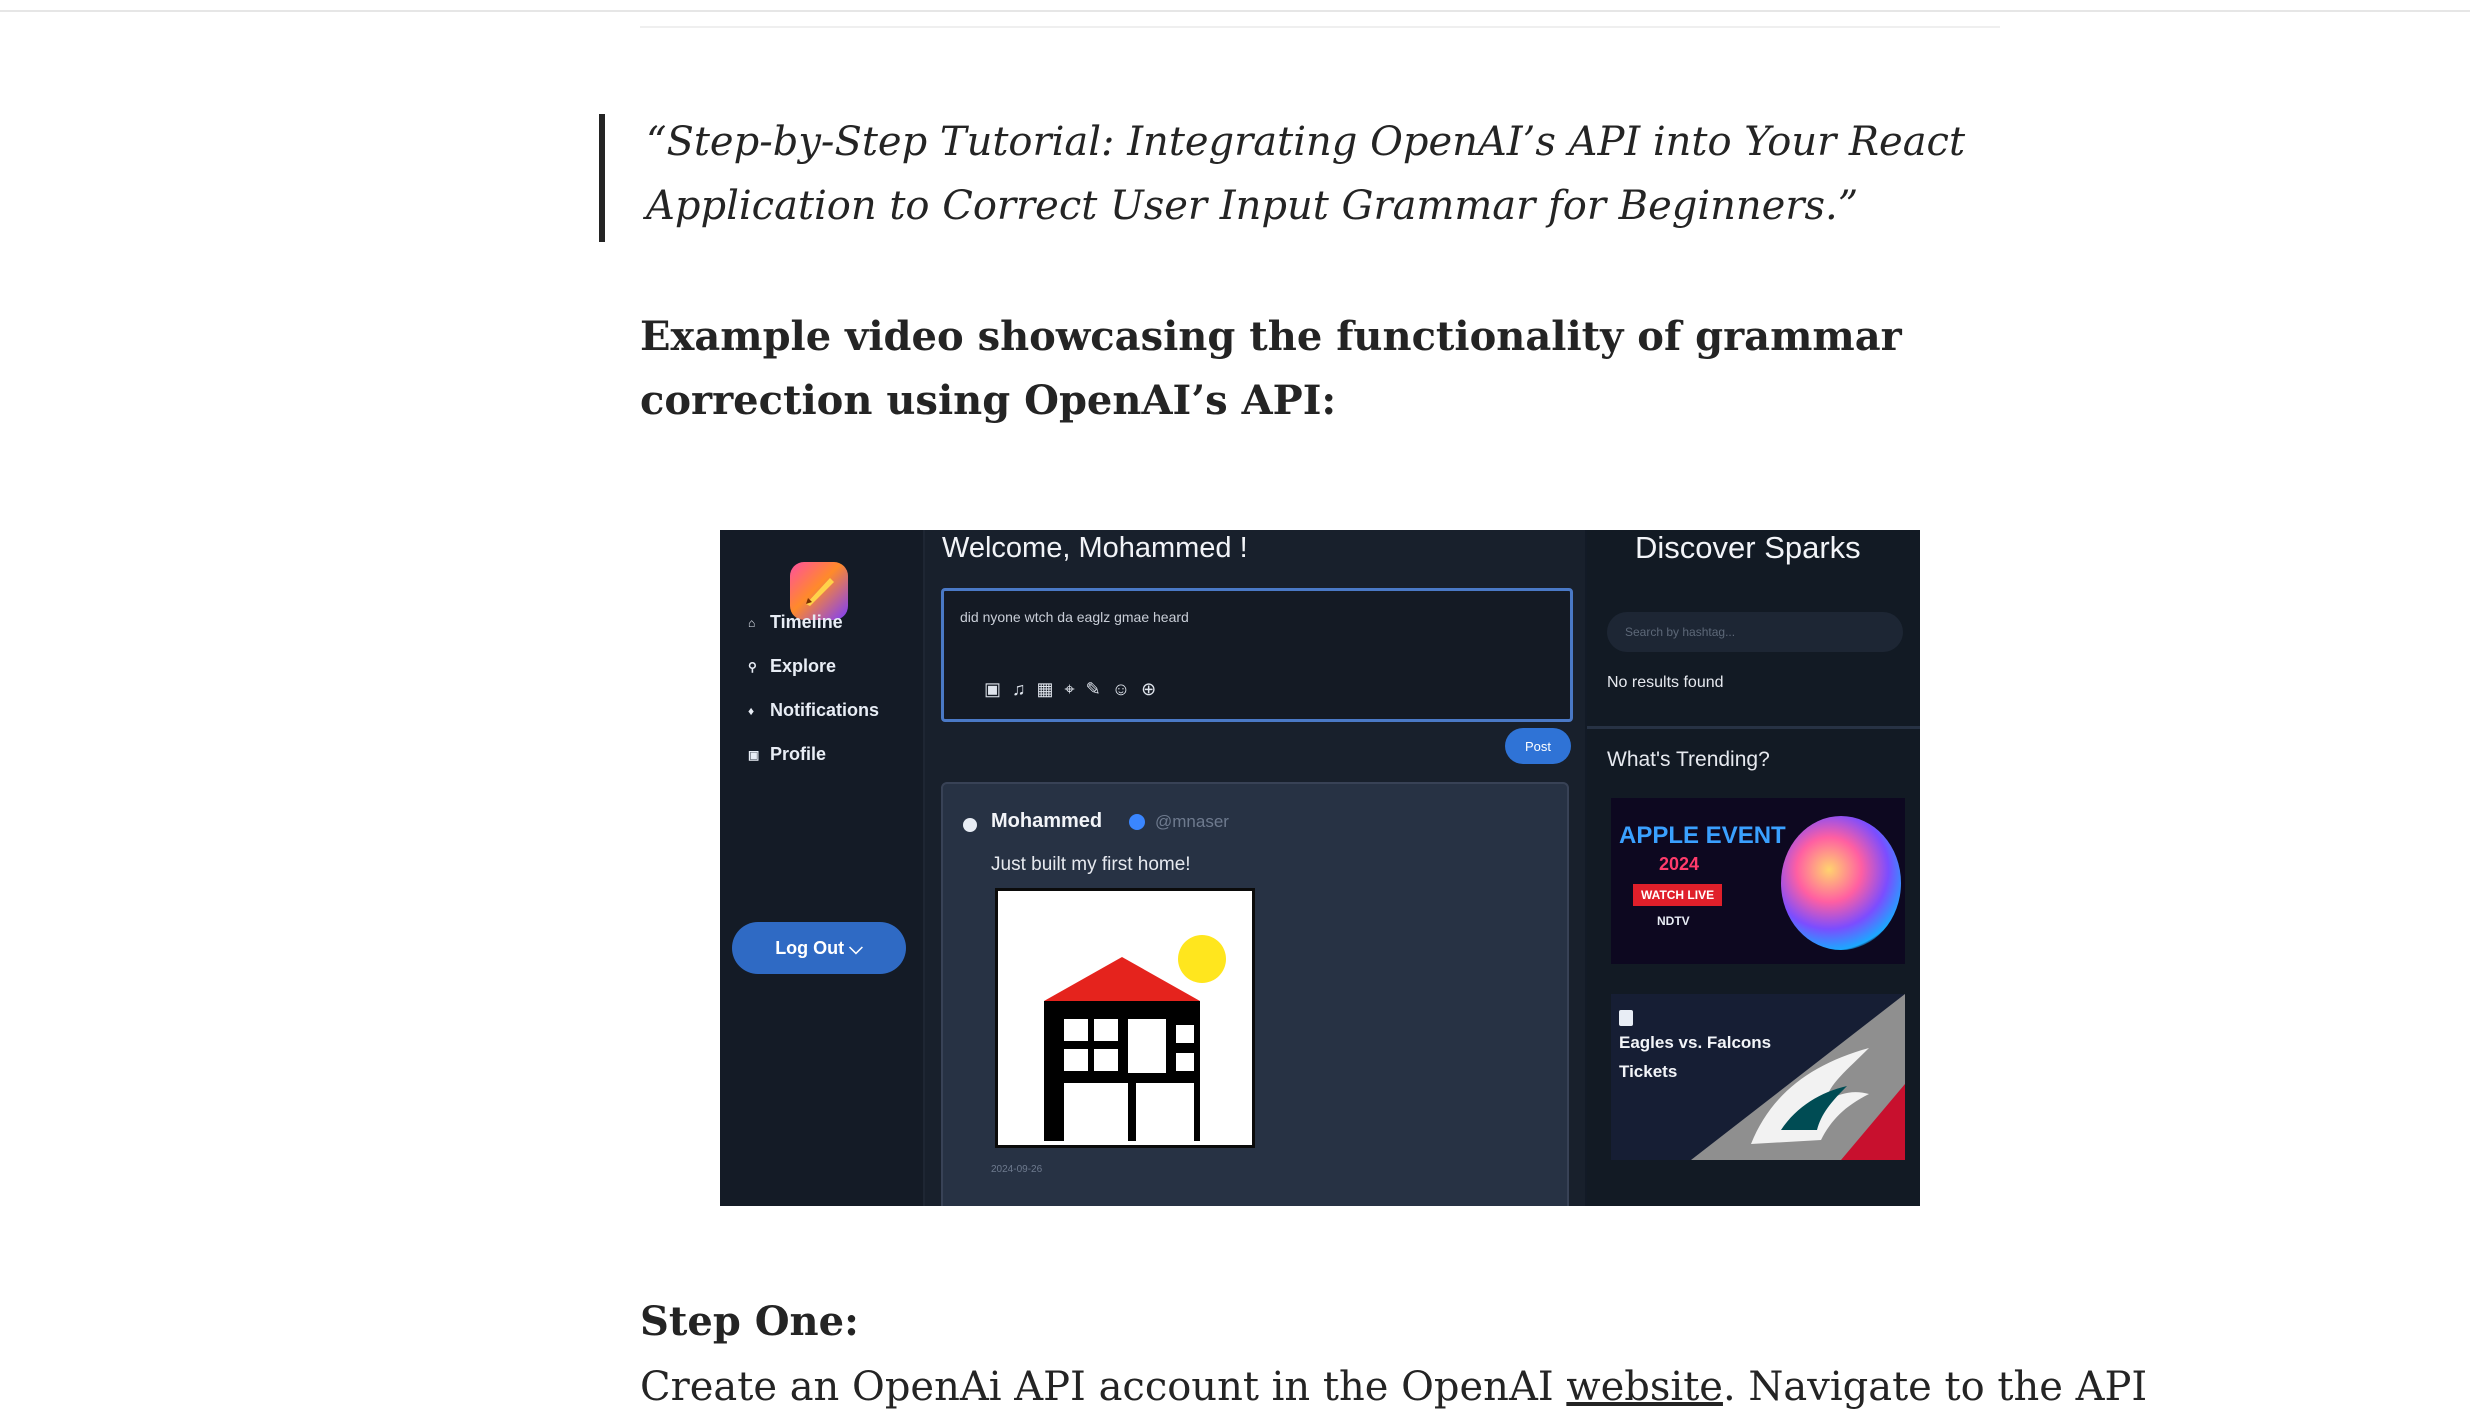  I want to click on trend-caption: Eagles vs. Falcons Tickets, so click(1695, 1057).